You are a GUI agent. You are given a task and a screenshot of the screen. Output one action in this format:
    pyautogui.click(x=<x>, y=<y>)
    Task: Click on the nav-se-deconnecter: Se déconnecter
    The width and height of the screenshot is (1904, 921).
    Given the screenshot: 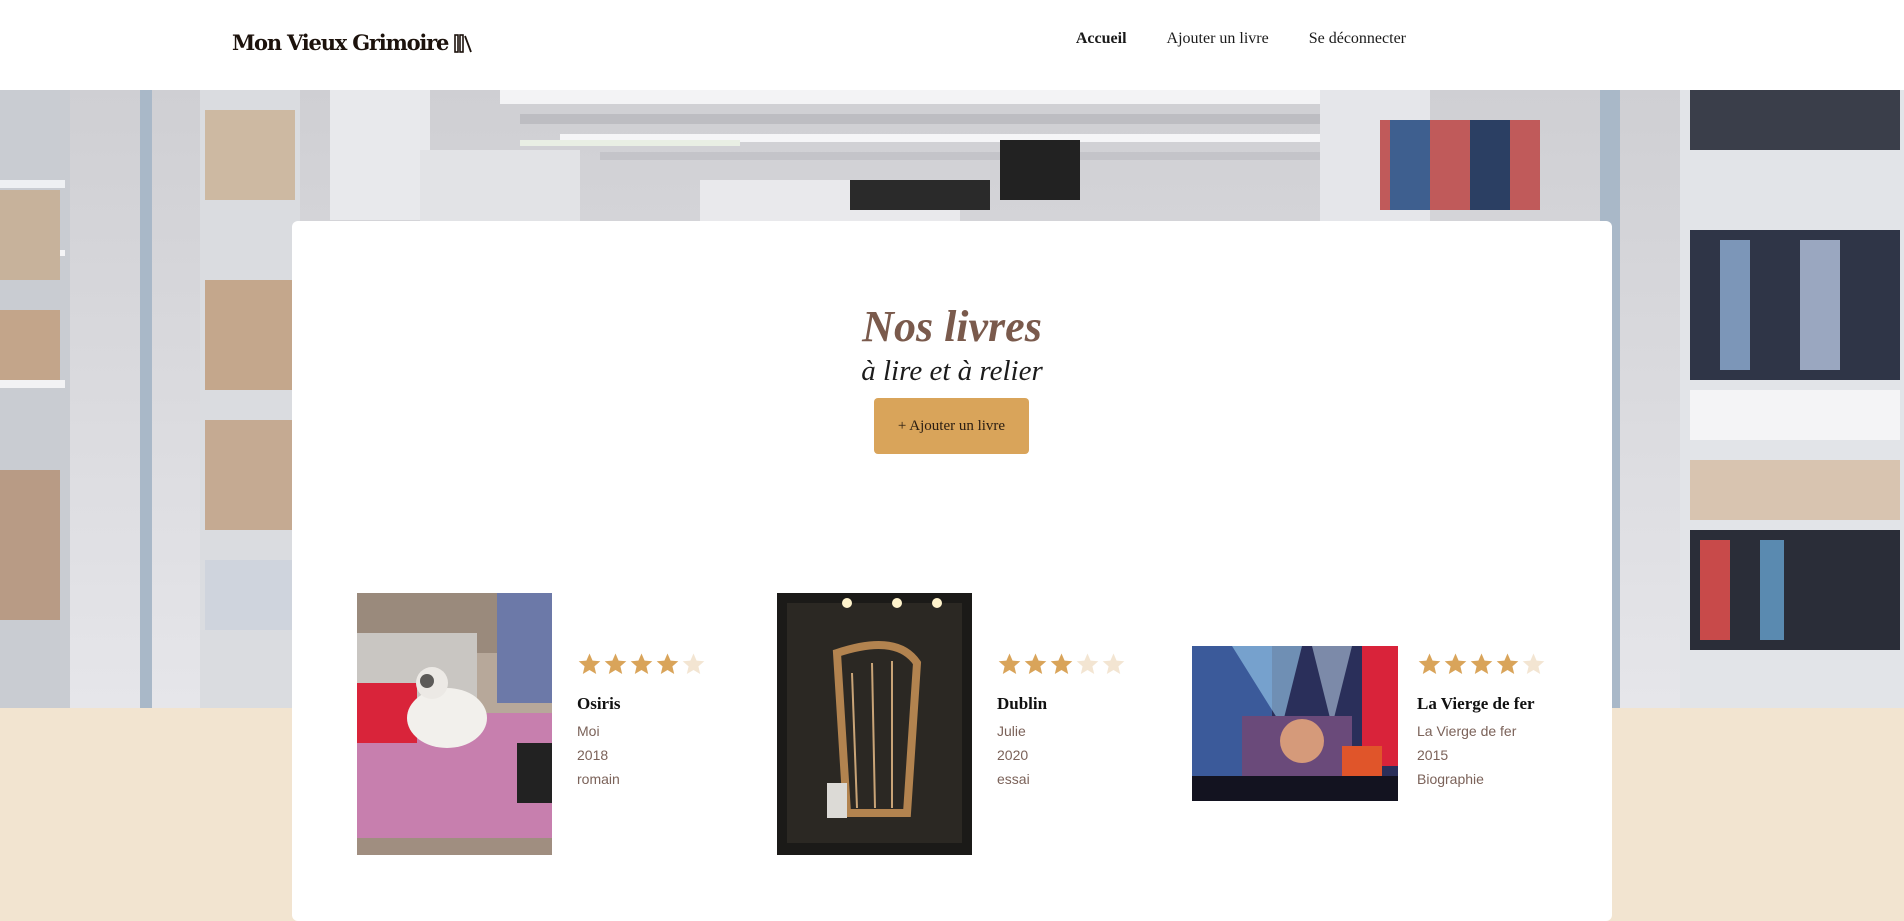 What is the action you would take?
    pyautogui.click(x=1357, y=39)
    